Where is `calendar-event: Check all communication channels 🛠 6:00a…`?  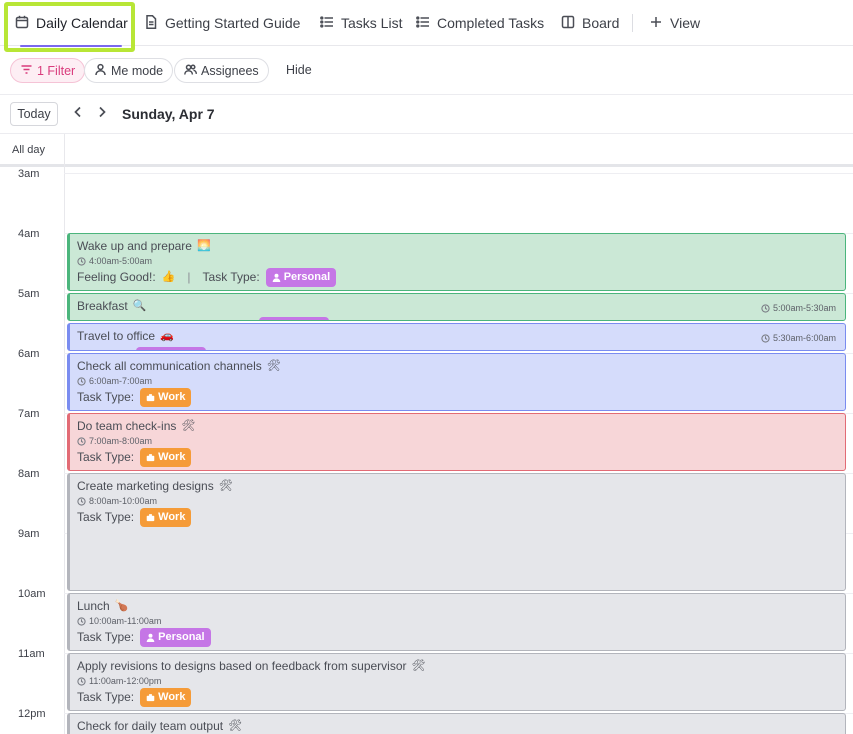 calendar-event: Check all communication channels 🛠 6:00a… is located at coordinates (456, 382).